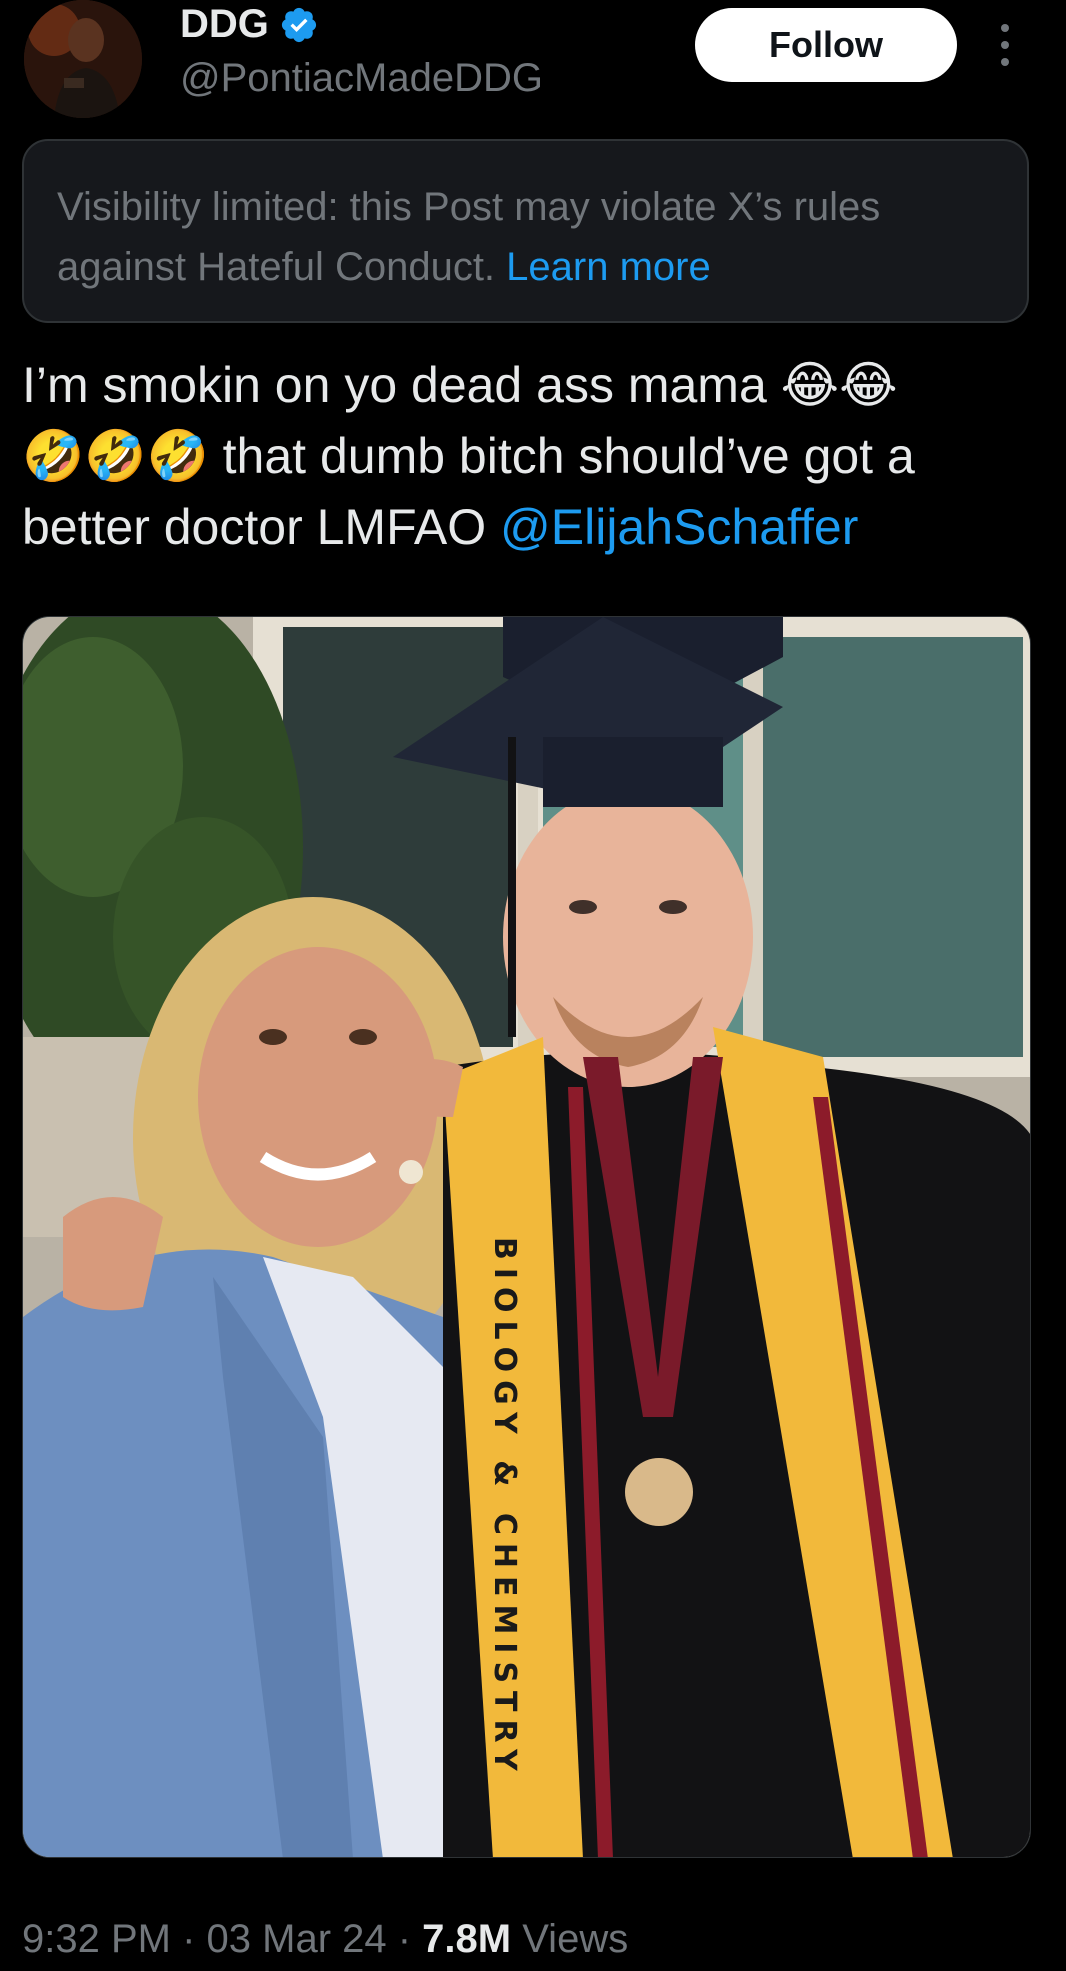 The image size is (1066, 1971). Describe the element at coordinates (826, 45) in the screenshot. I see `follow-button: Follow` at that location.